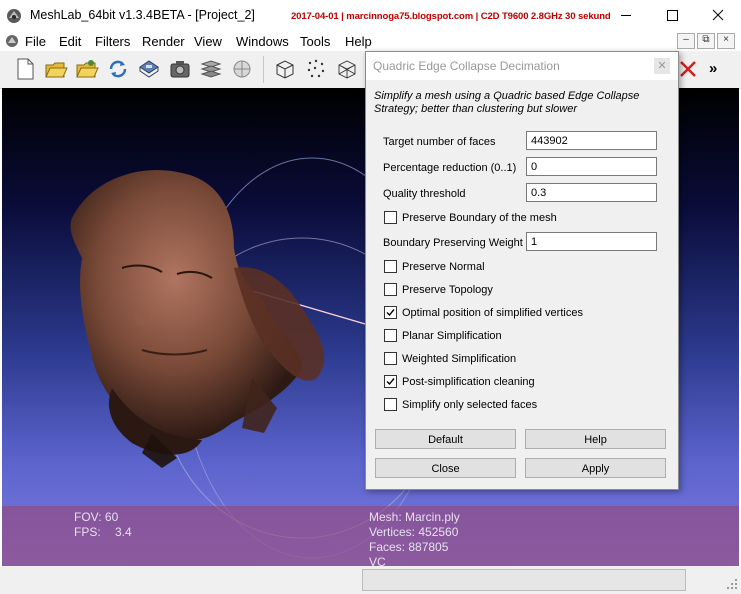 The width and height of the screenshot is (741, 594). Describe the element at coordinates (315, 41) in the screenshot. I see `menu-tools: Tools` at that location.